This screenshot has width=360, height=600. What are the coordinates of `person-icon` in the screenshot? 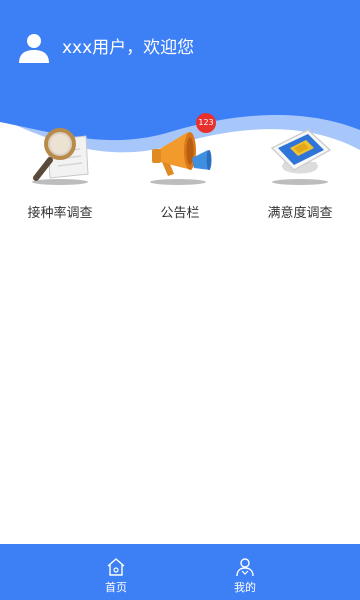 It's located at (245, 567).